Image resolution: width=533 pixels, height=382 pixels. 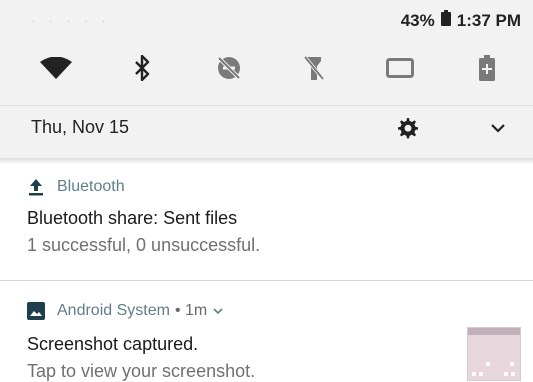 I want to click on quick-settings-tiles, so click(x=266, y=68).